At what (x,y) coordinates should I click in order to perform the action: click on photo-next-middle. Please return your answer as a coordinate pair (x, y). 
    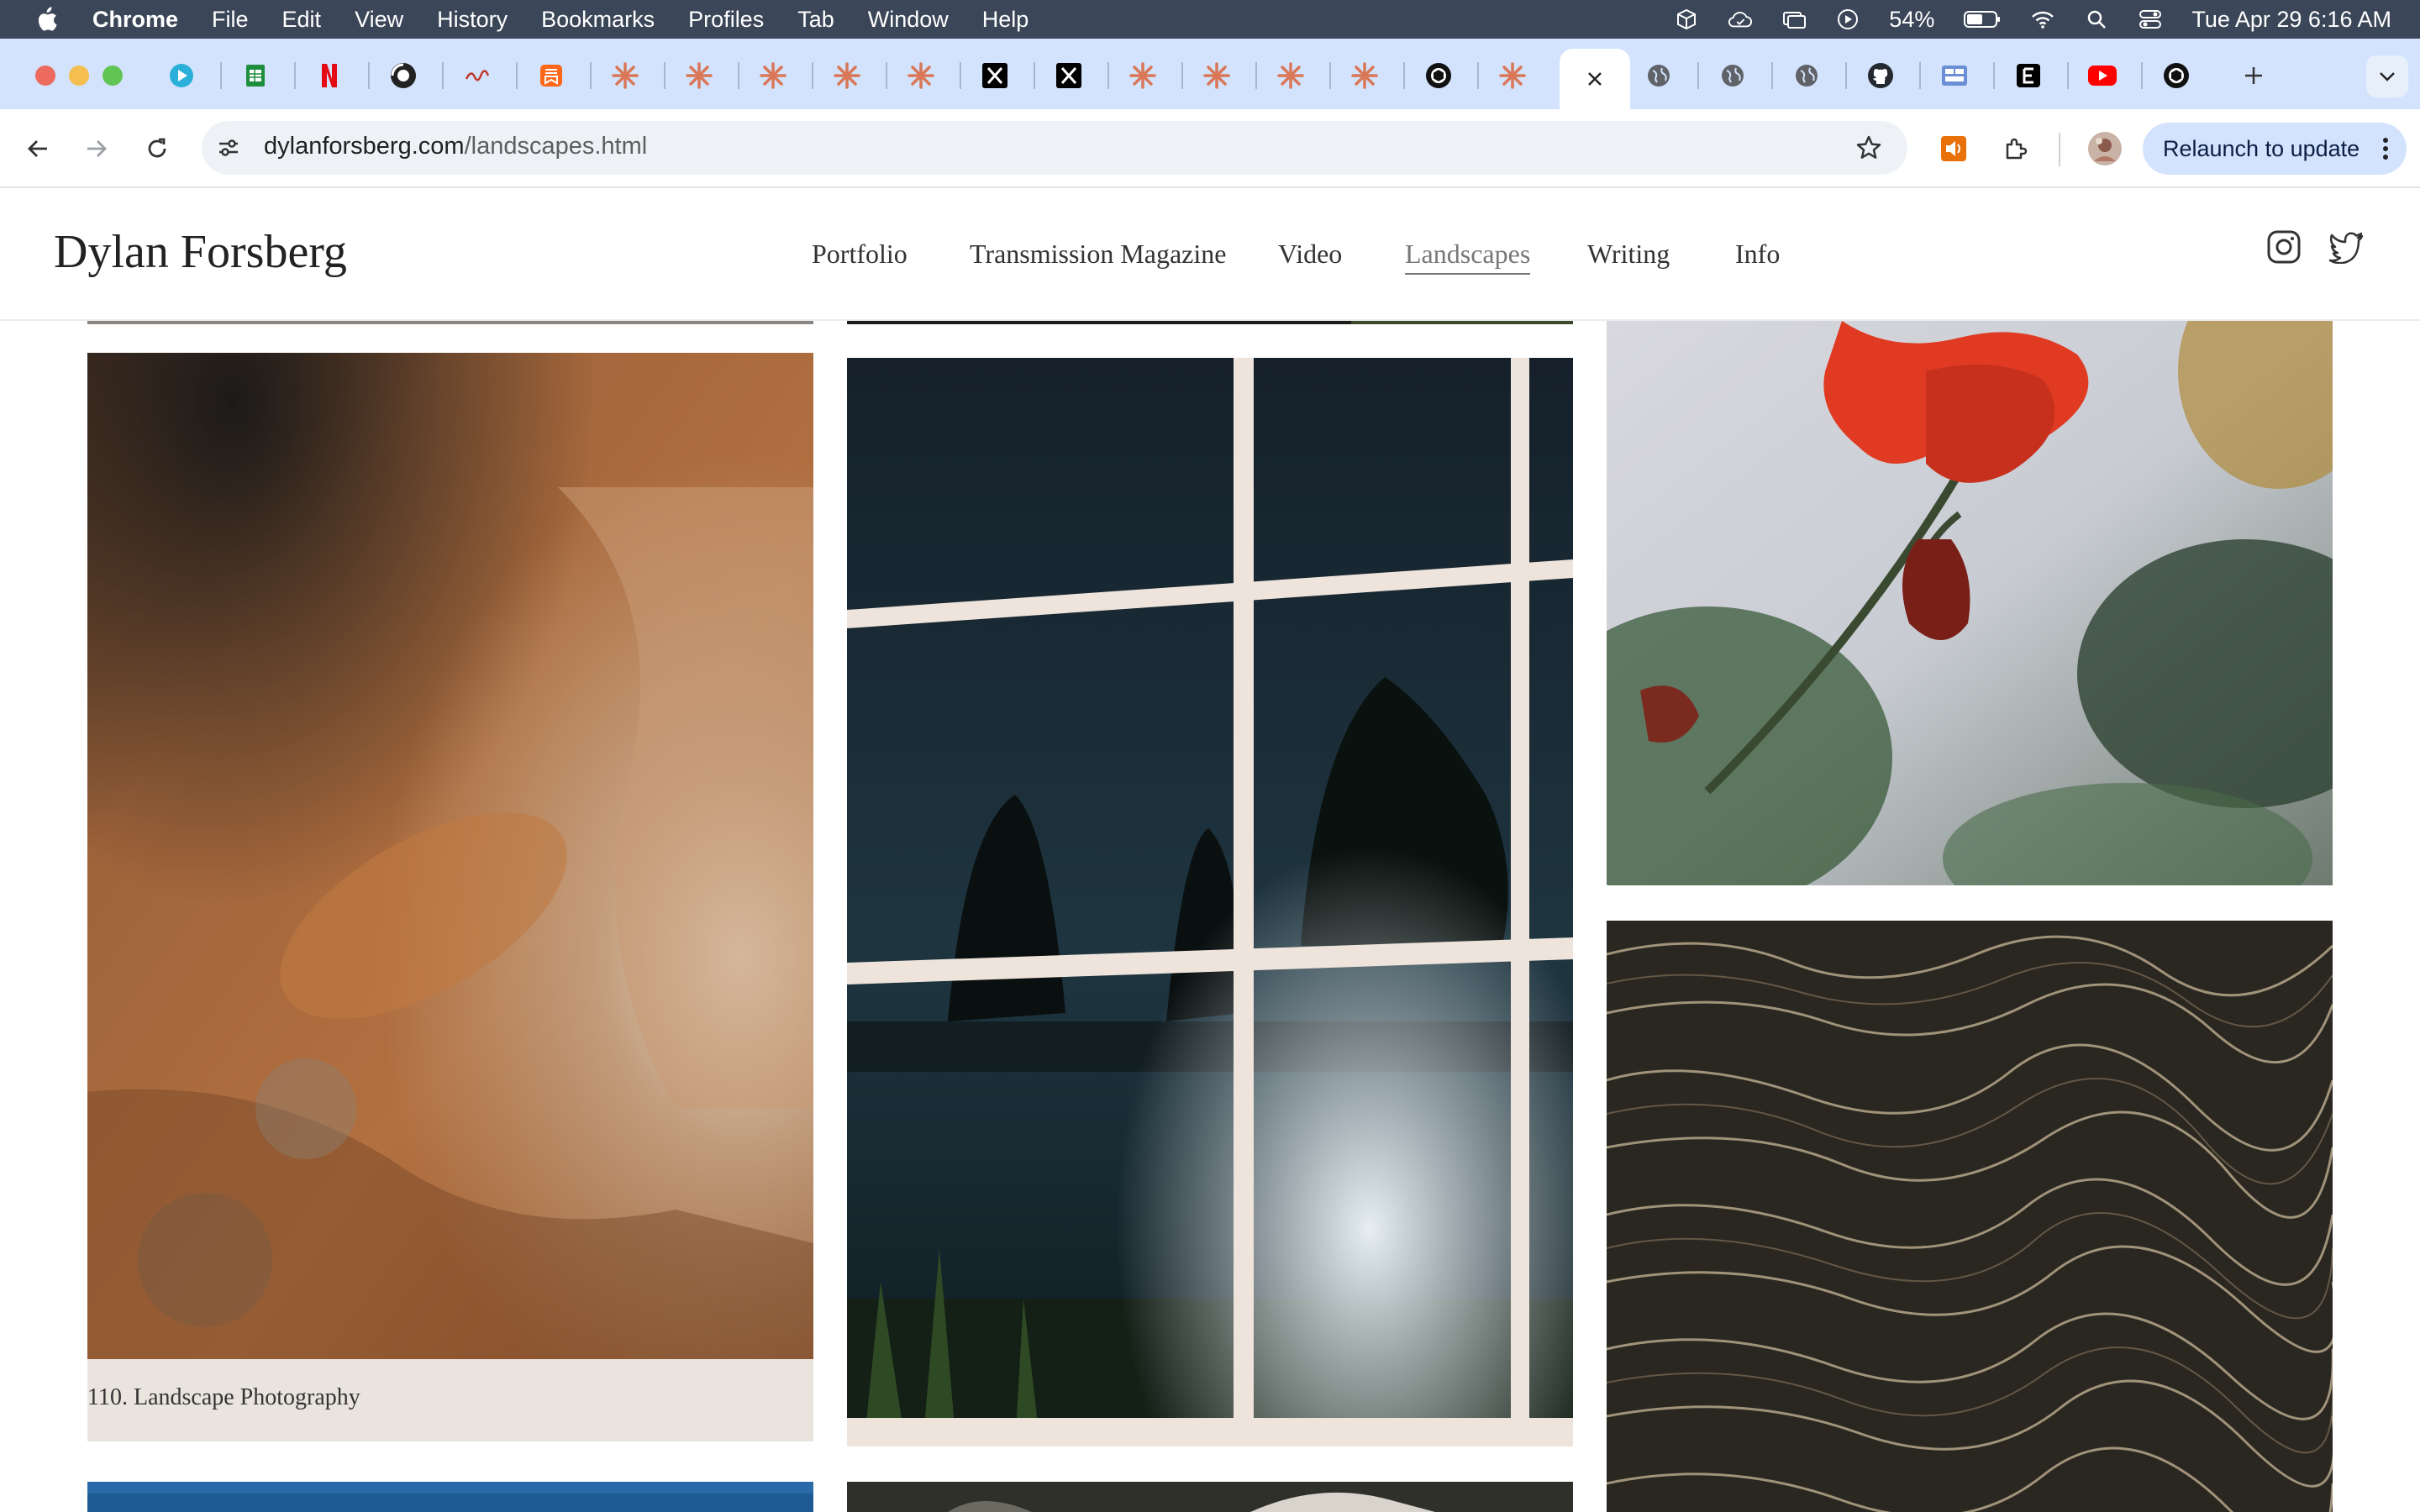
    Looking at the image, I should click on (1210, 1497).